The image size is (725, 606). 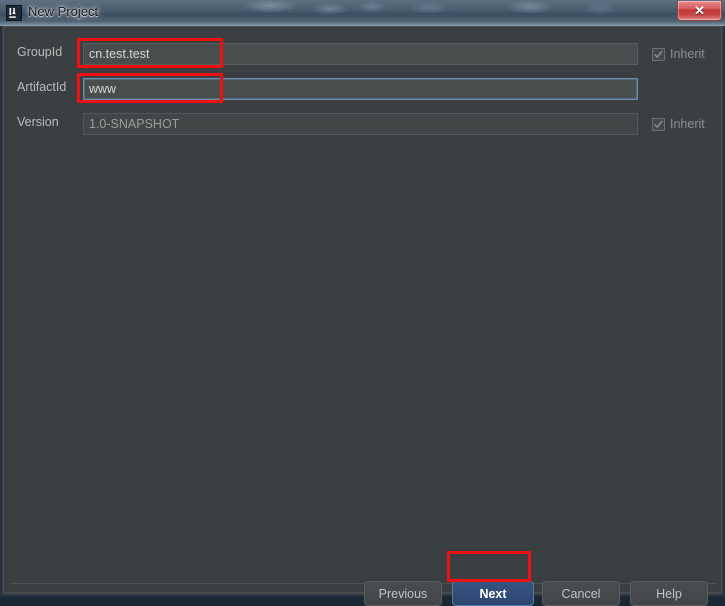 I want to click on close-button: ✕, so click(x=699, y=11).